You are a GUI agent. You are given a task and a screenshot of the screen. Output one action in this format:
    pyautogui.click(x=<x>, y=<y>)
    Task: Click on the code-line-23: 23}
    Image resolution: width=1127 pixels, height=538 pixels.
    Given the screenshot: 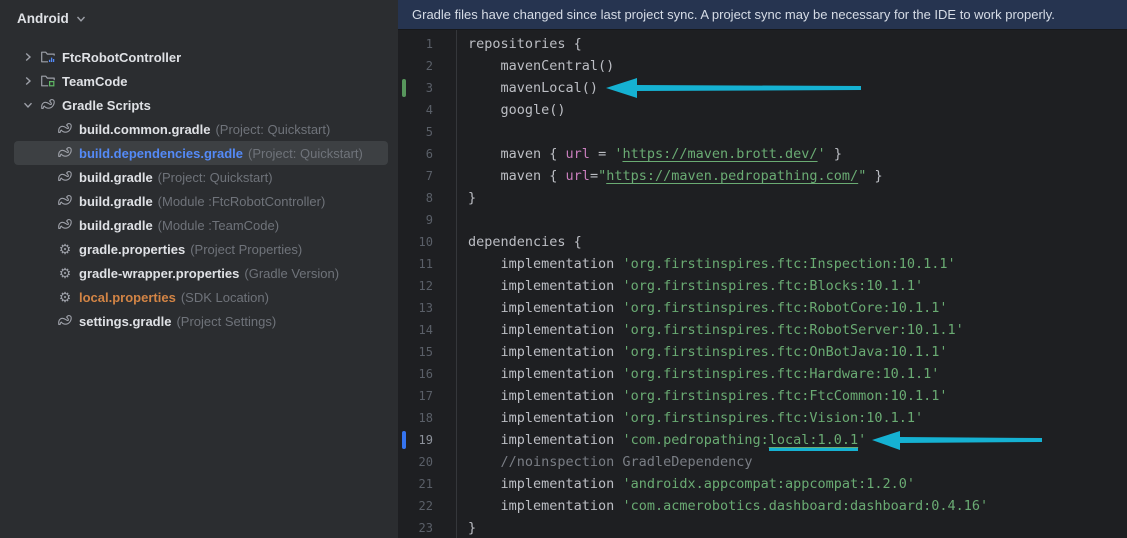 What is the action you would take?
    pyautogui.click(x=762, y=527)
    